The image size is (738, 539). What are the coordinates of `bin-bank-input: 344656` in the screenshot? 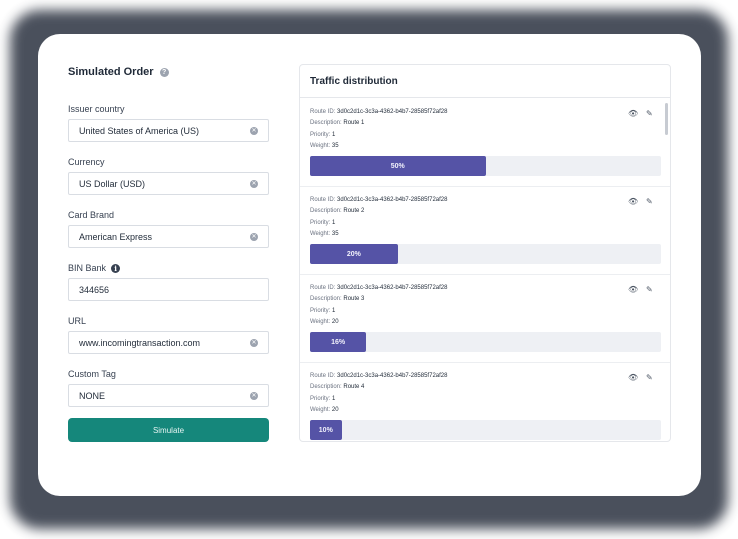 It's located at (168, 289).